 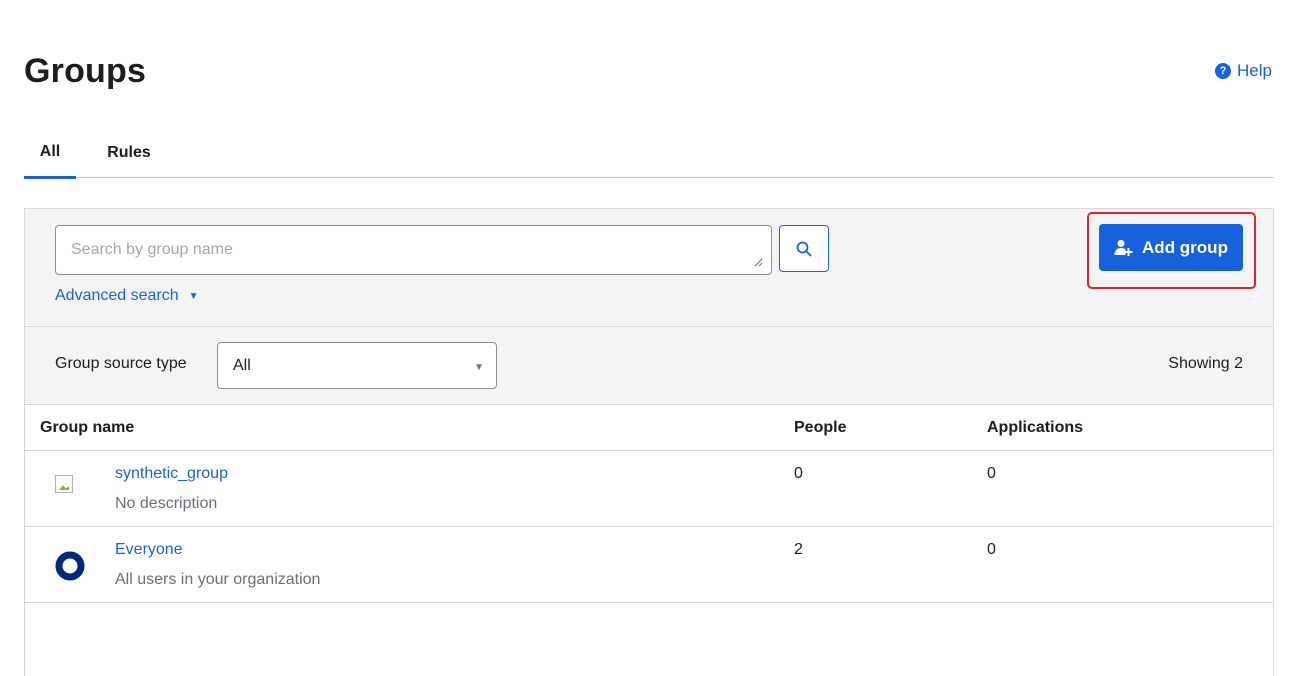 What do you see at coordinates (649, 153) in the screenshot?
I see `tab-bar: All Rules` at bounding box center [649, 153].